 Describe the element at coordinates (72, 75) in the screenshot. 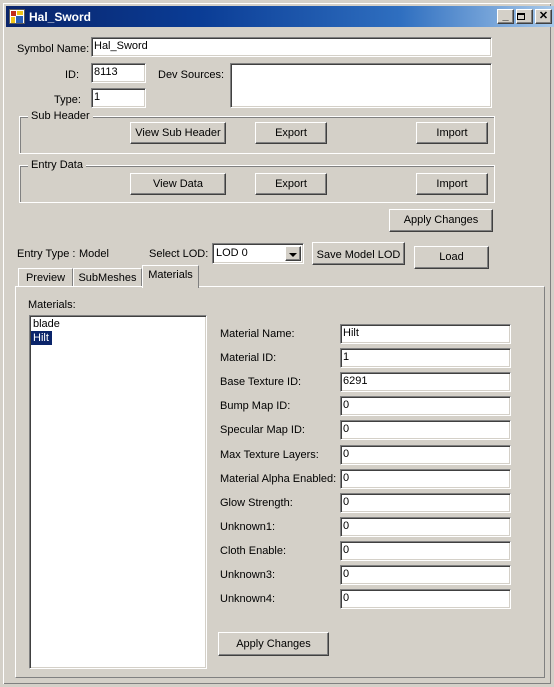

I see `id-label: ID:` at that location.